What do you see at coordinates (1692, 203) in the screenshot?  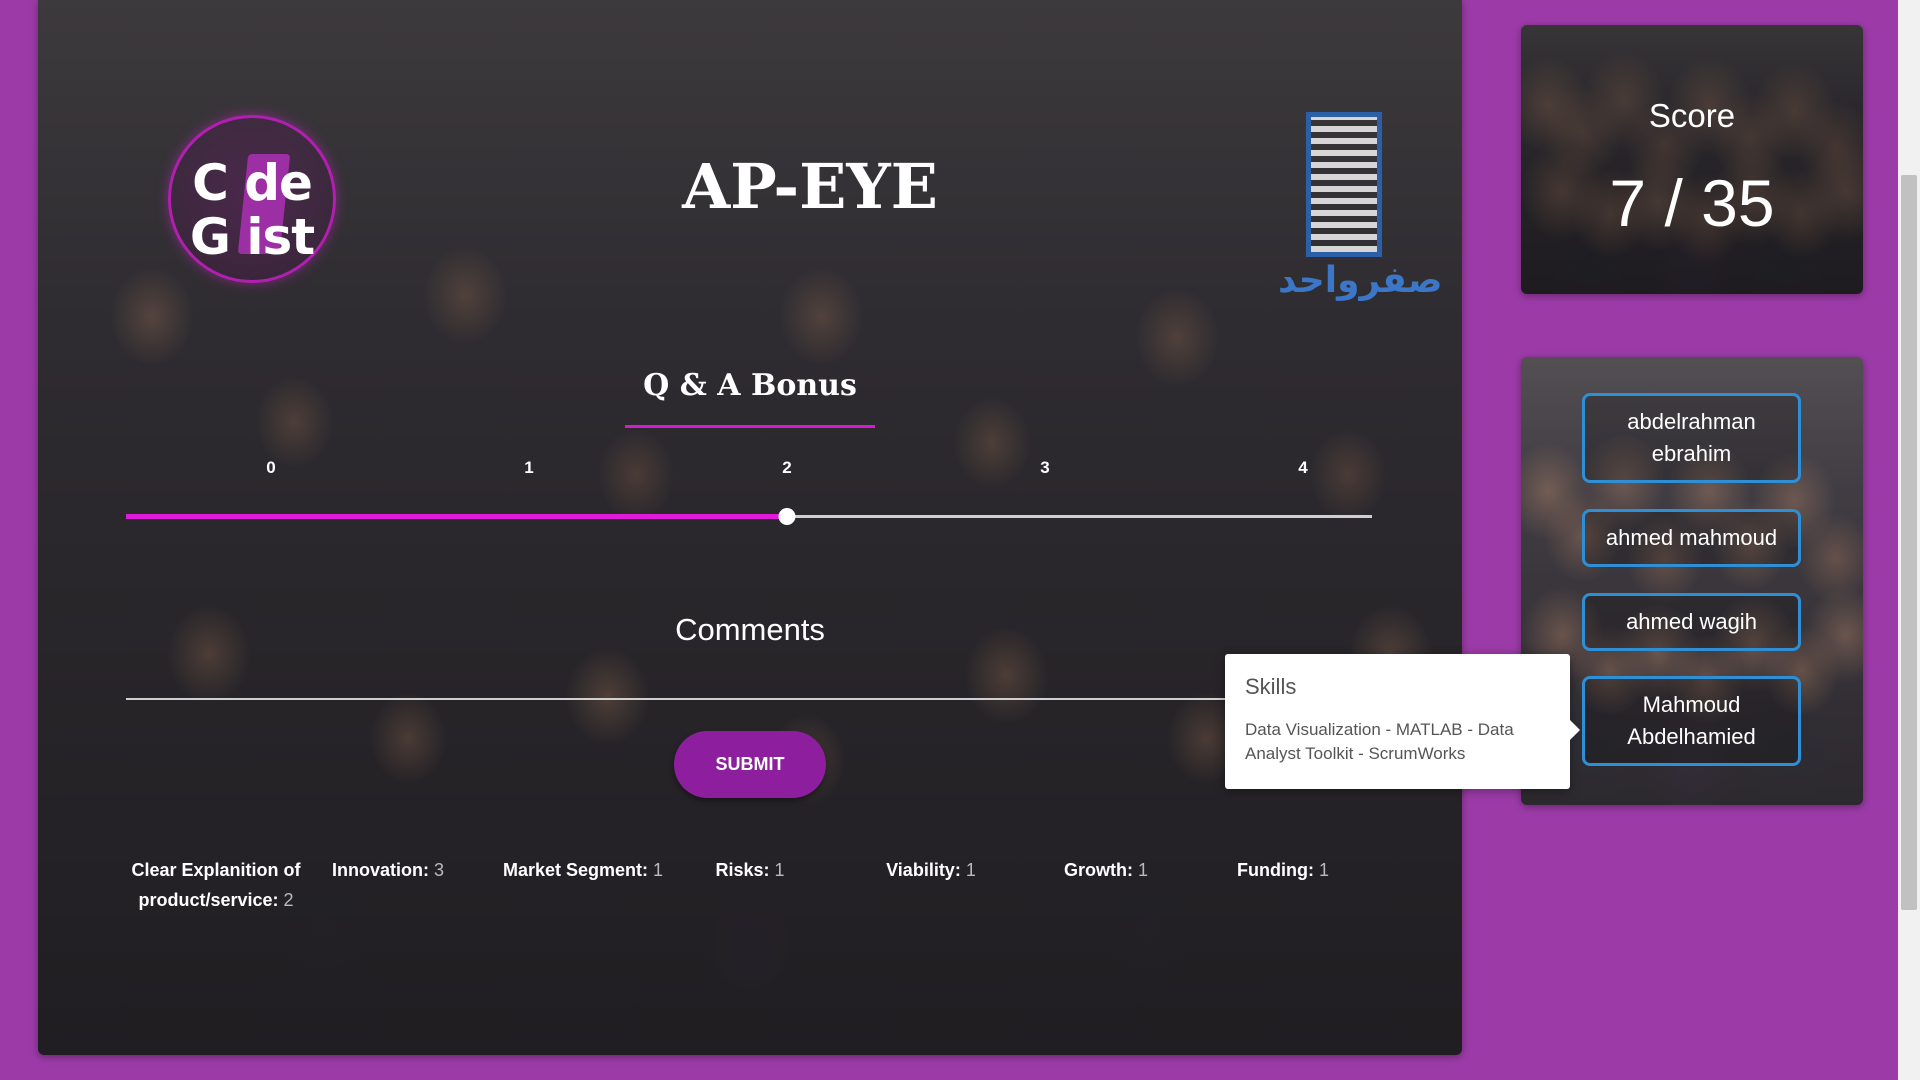 I see `score-value: 7 / 35` at bounding box center [1692, 203].